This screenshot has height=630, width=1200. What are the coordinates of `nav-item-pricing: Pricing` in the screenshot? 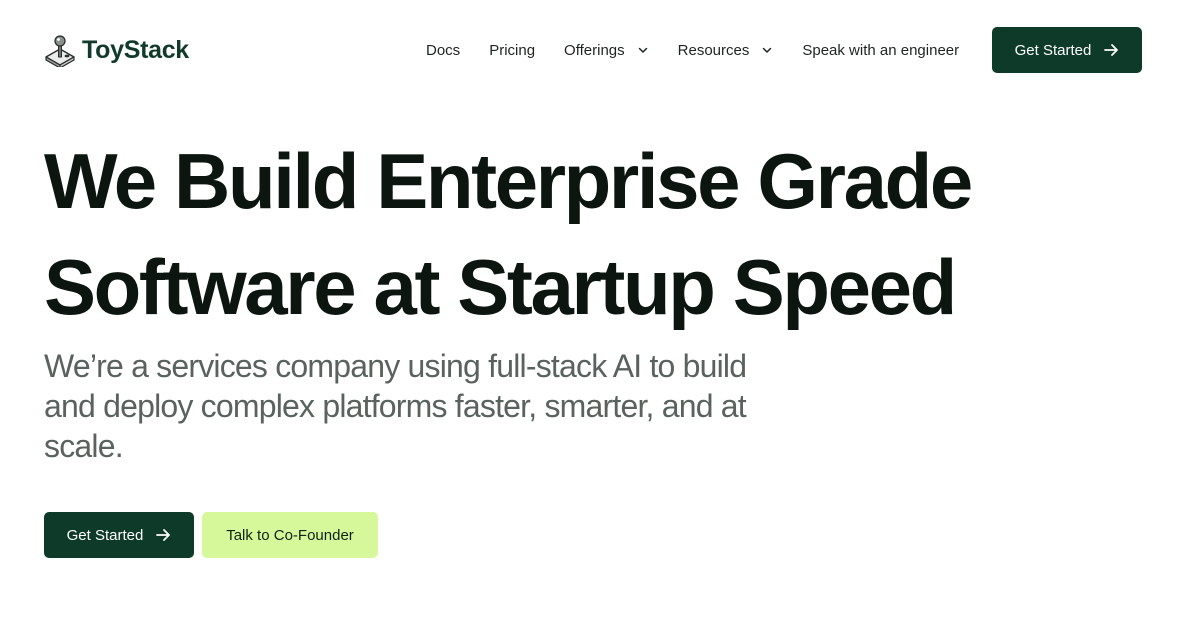 It's located at (512, 50).